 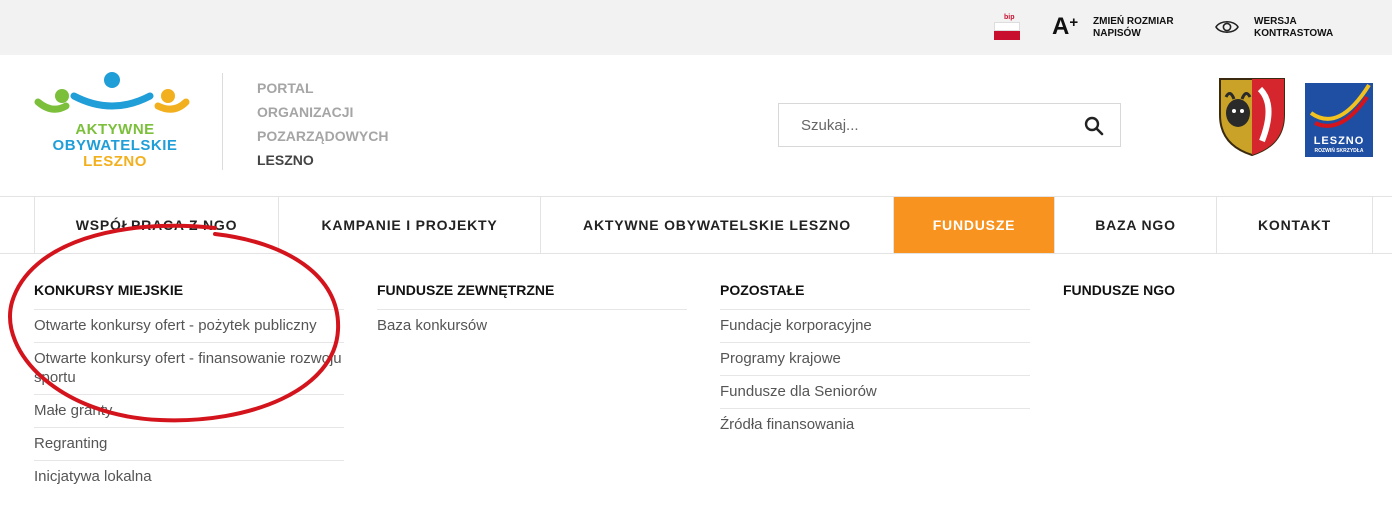 What do you see at coordinates (1339, 120) in the screenshot?
I see `leszno-city-logo: LESZNO ROZWIŃ SKRZYDŁA` at bounding box center [1339, 120].